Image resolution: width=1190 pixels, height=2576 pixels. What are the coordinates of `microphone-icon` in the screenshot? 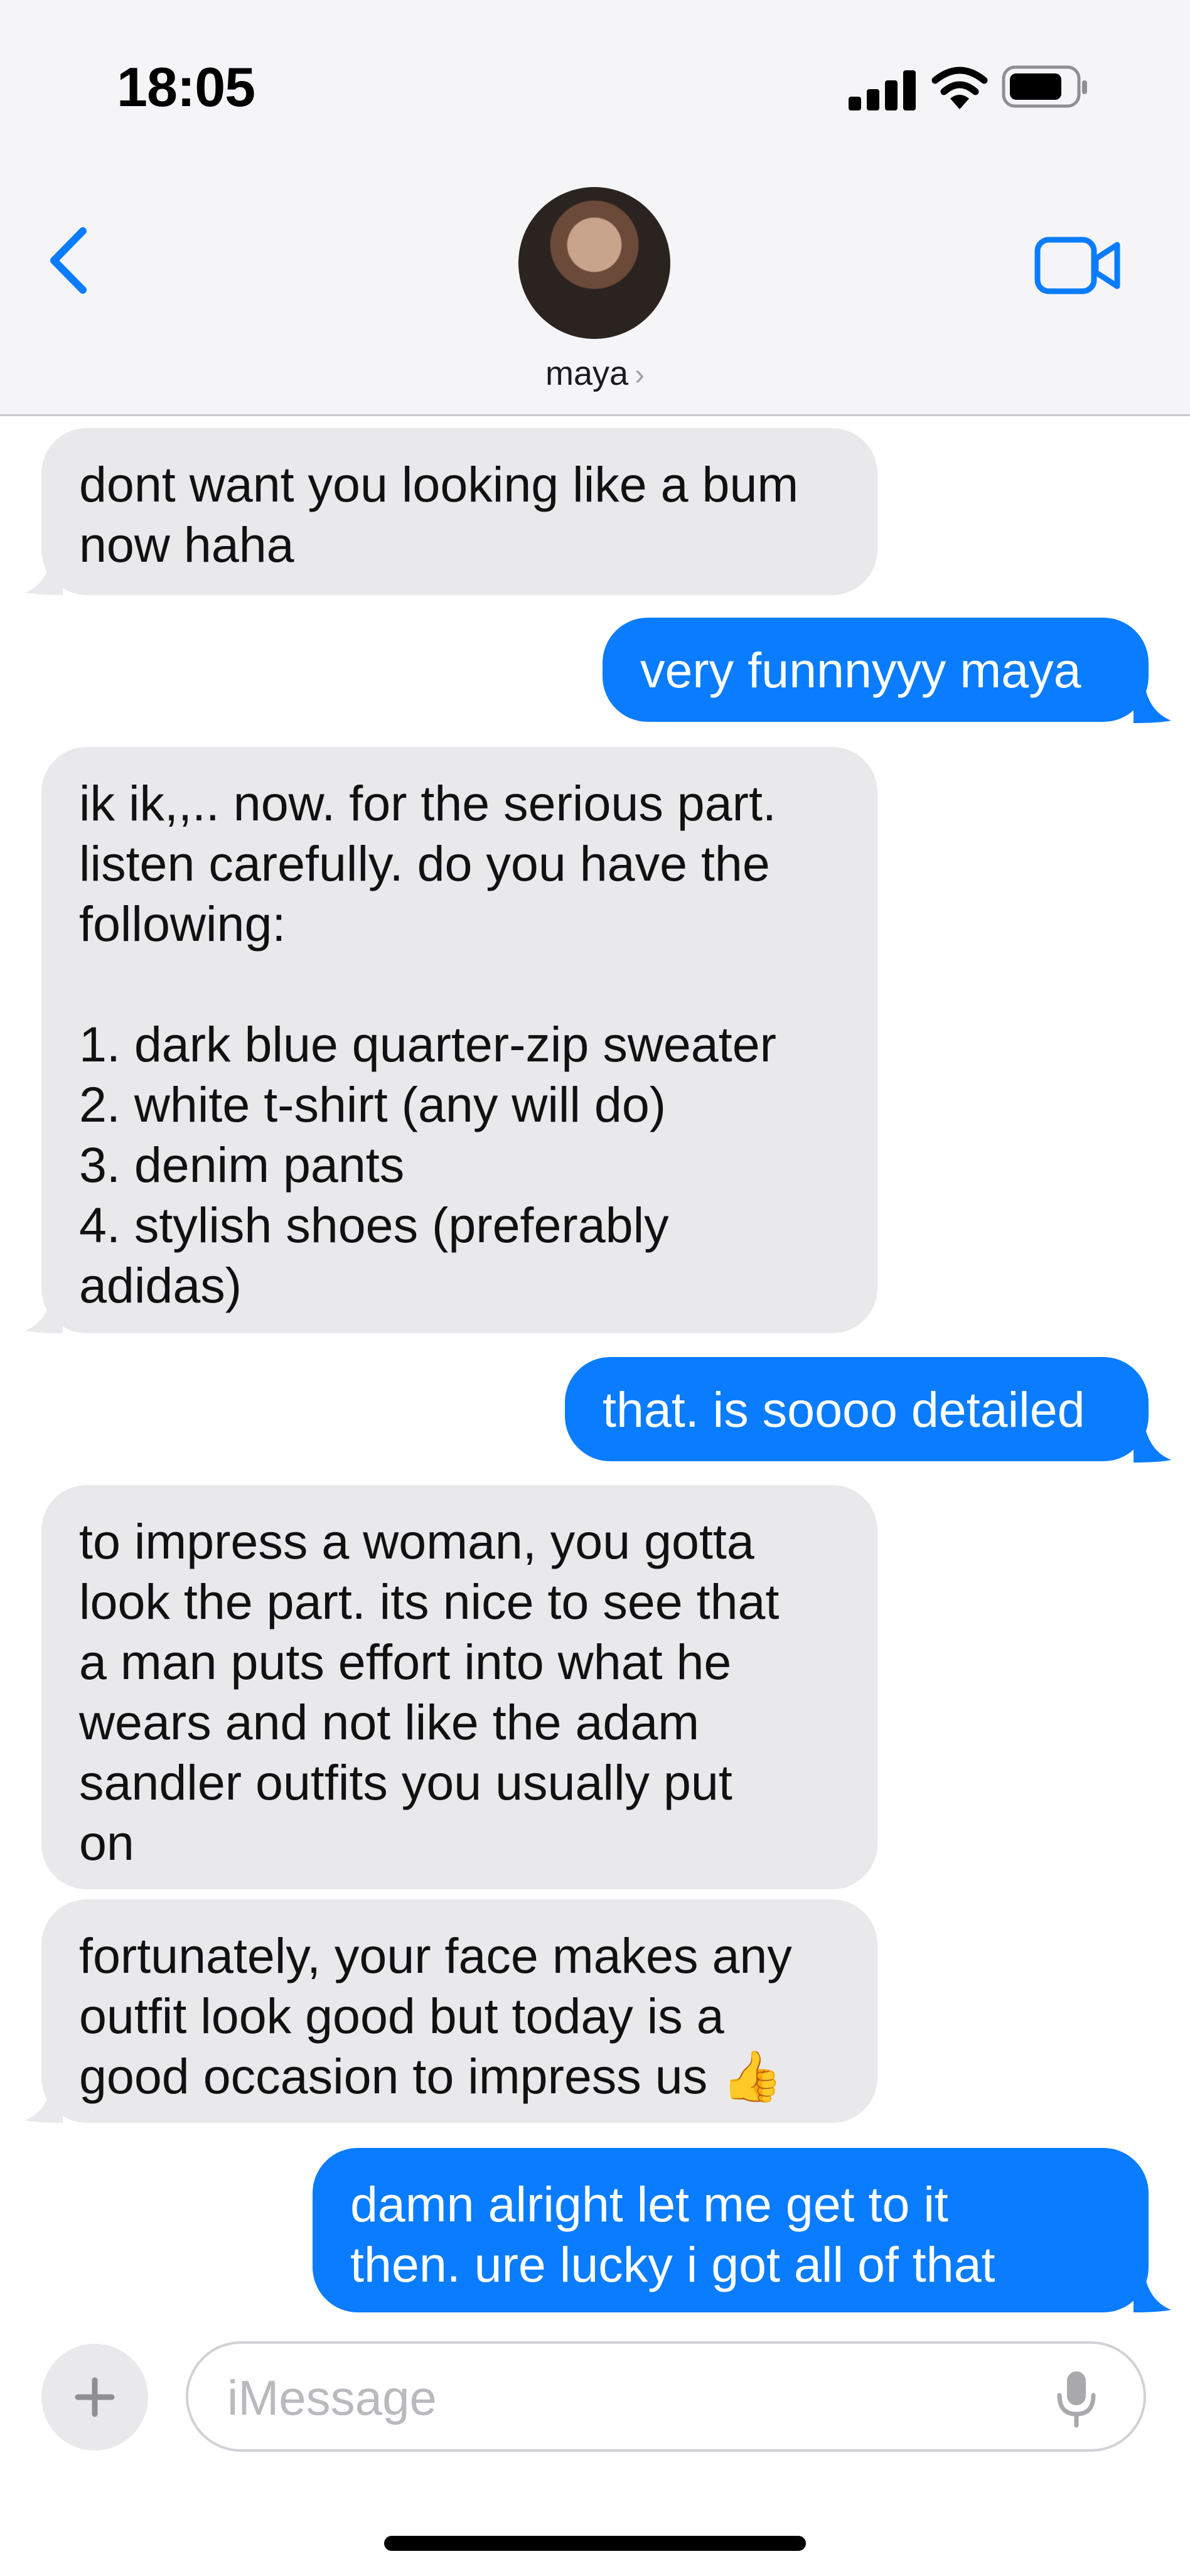 It's located at (1076, 2399).